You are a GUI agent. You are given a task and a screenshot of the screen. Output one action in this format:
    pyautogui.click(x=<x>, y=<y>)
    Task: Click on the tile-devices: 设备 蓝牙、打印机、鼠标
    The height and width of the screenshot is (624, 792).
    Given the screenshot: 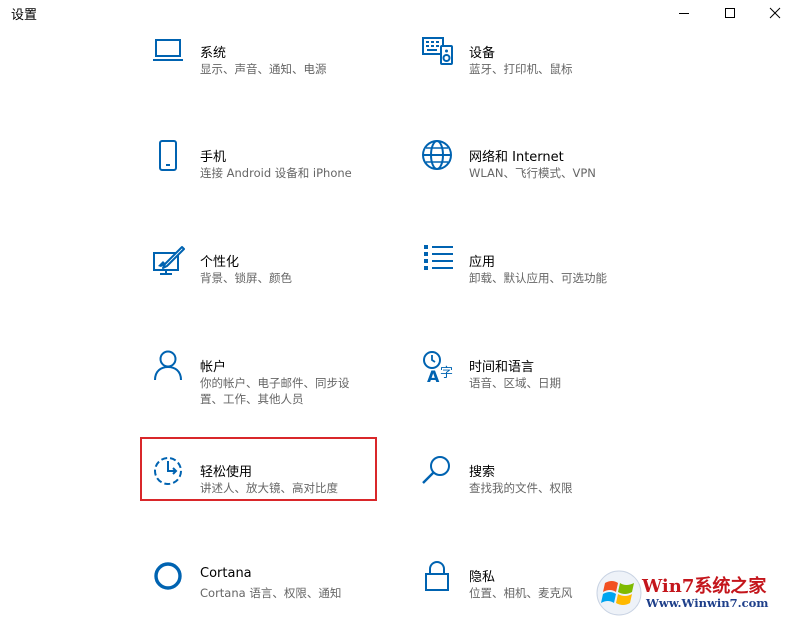 What is the action you would take?
    pyautogui.click(x=541, y=68)
    